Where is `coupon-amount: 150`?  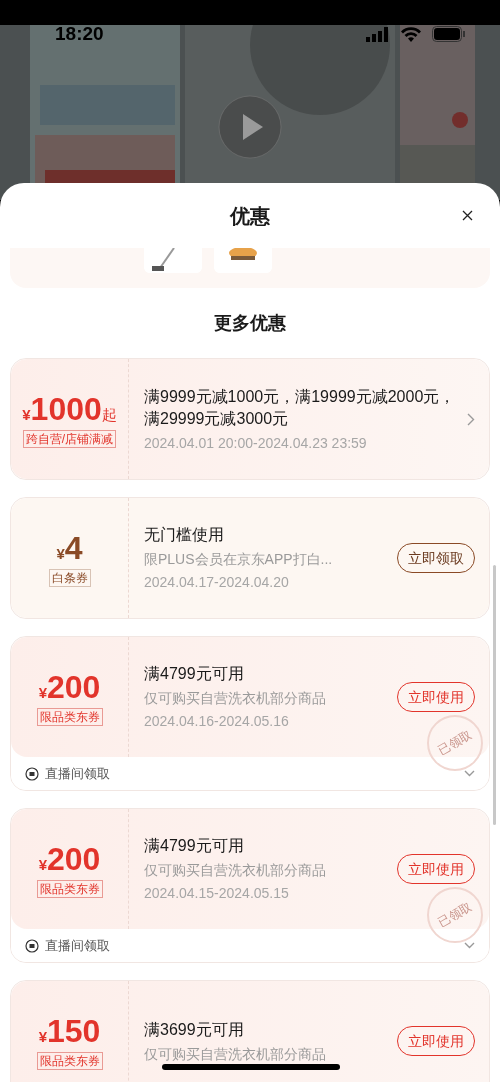 coupon-amount: 150 is located at coordinates (73, 1031).